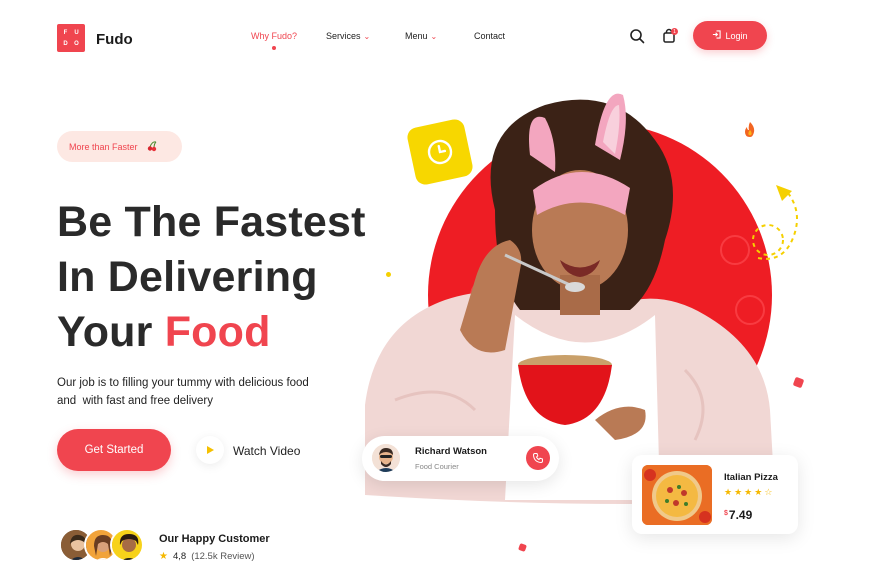  Describe the element at coordinates (152, 147) in the screenshot. I see `cherry-icon` at that location.